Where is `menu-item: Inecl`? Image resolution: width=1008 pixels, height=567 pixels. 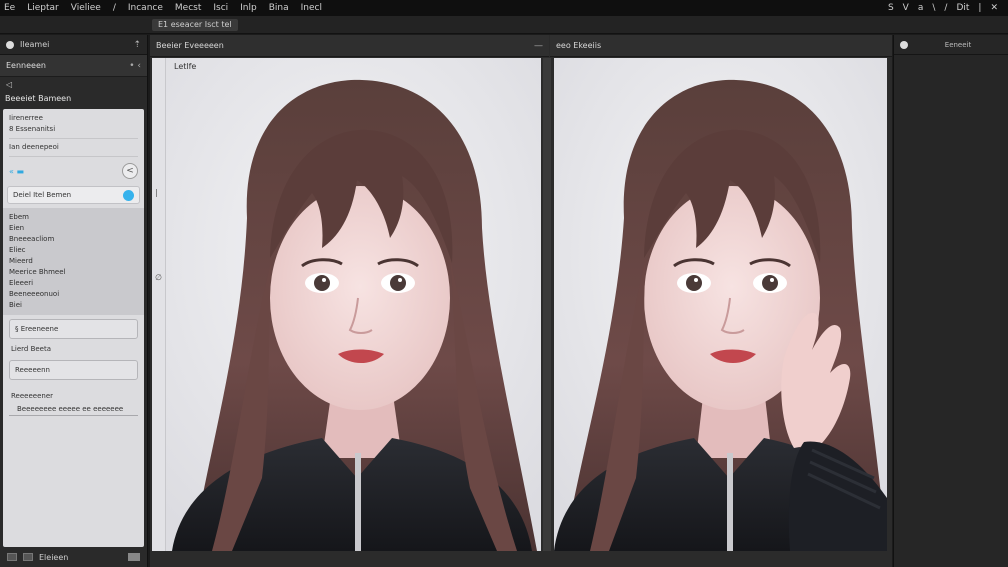
menu-item: Inecl is located at coordinates (311, 8).